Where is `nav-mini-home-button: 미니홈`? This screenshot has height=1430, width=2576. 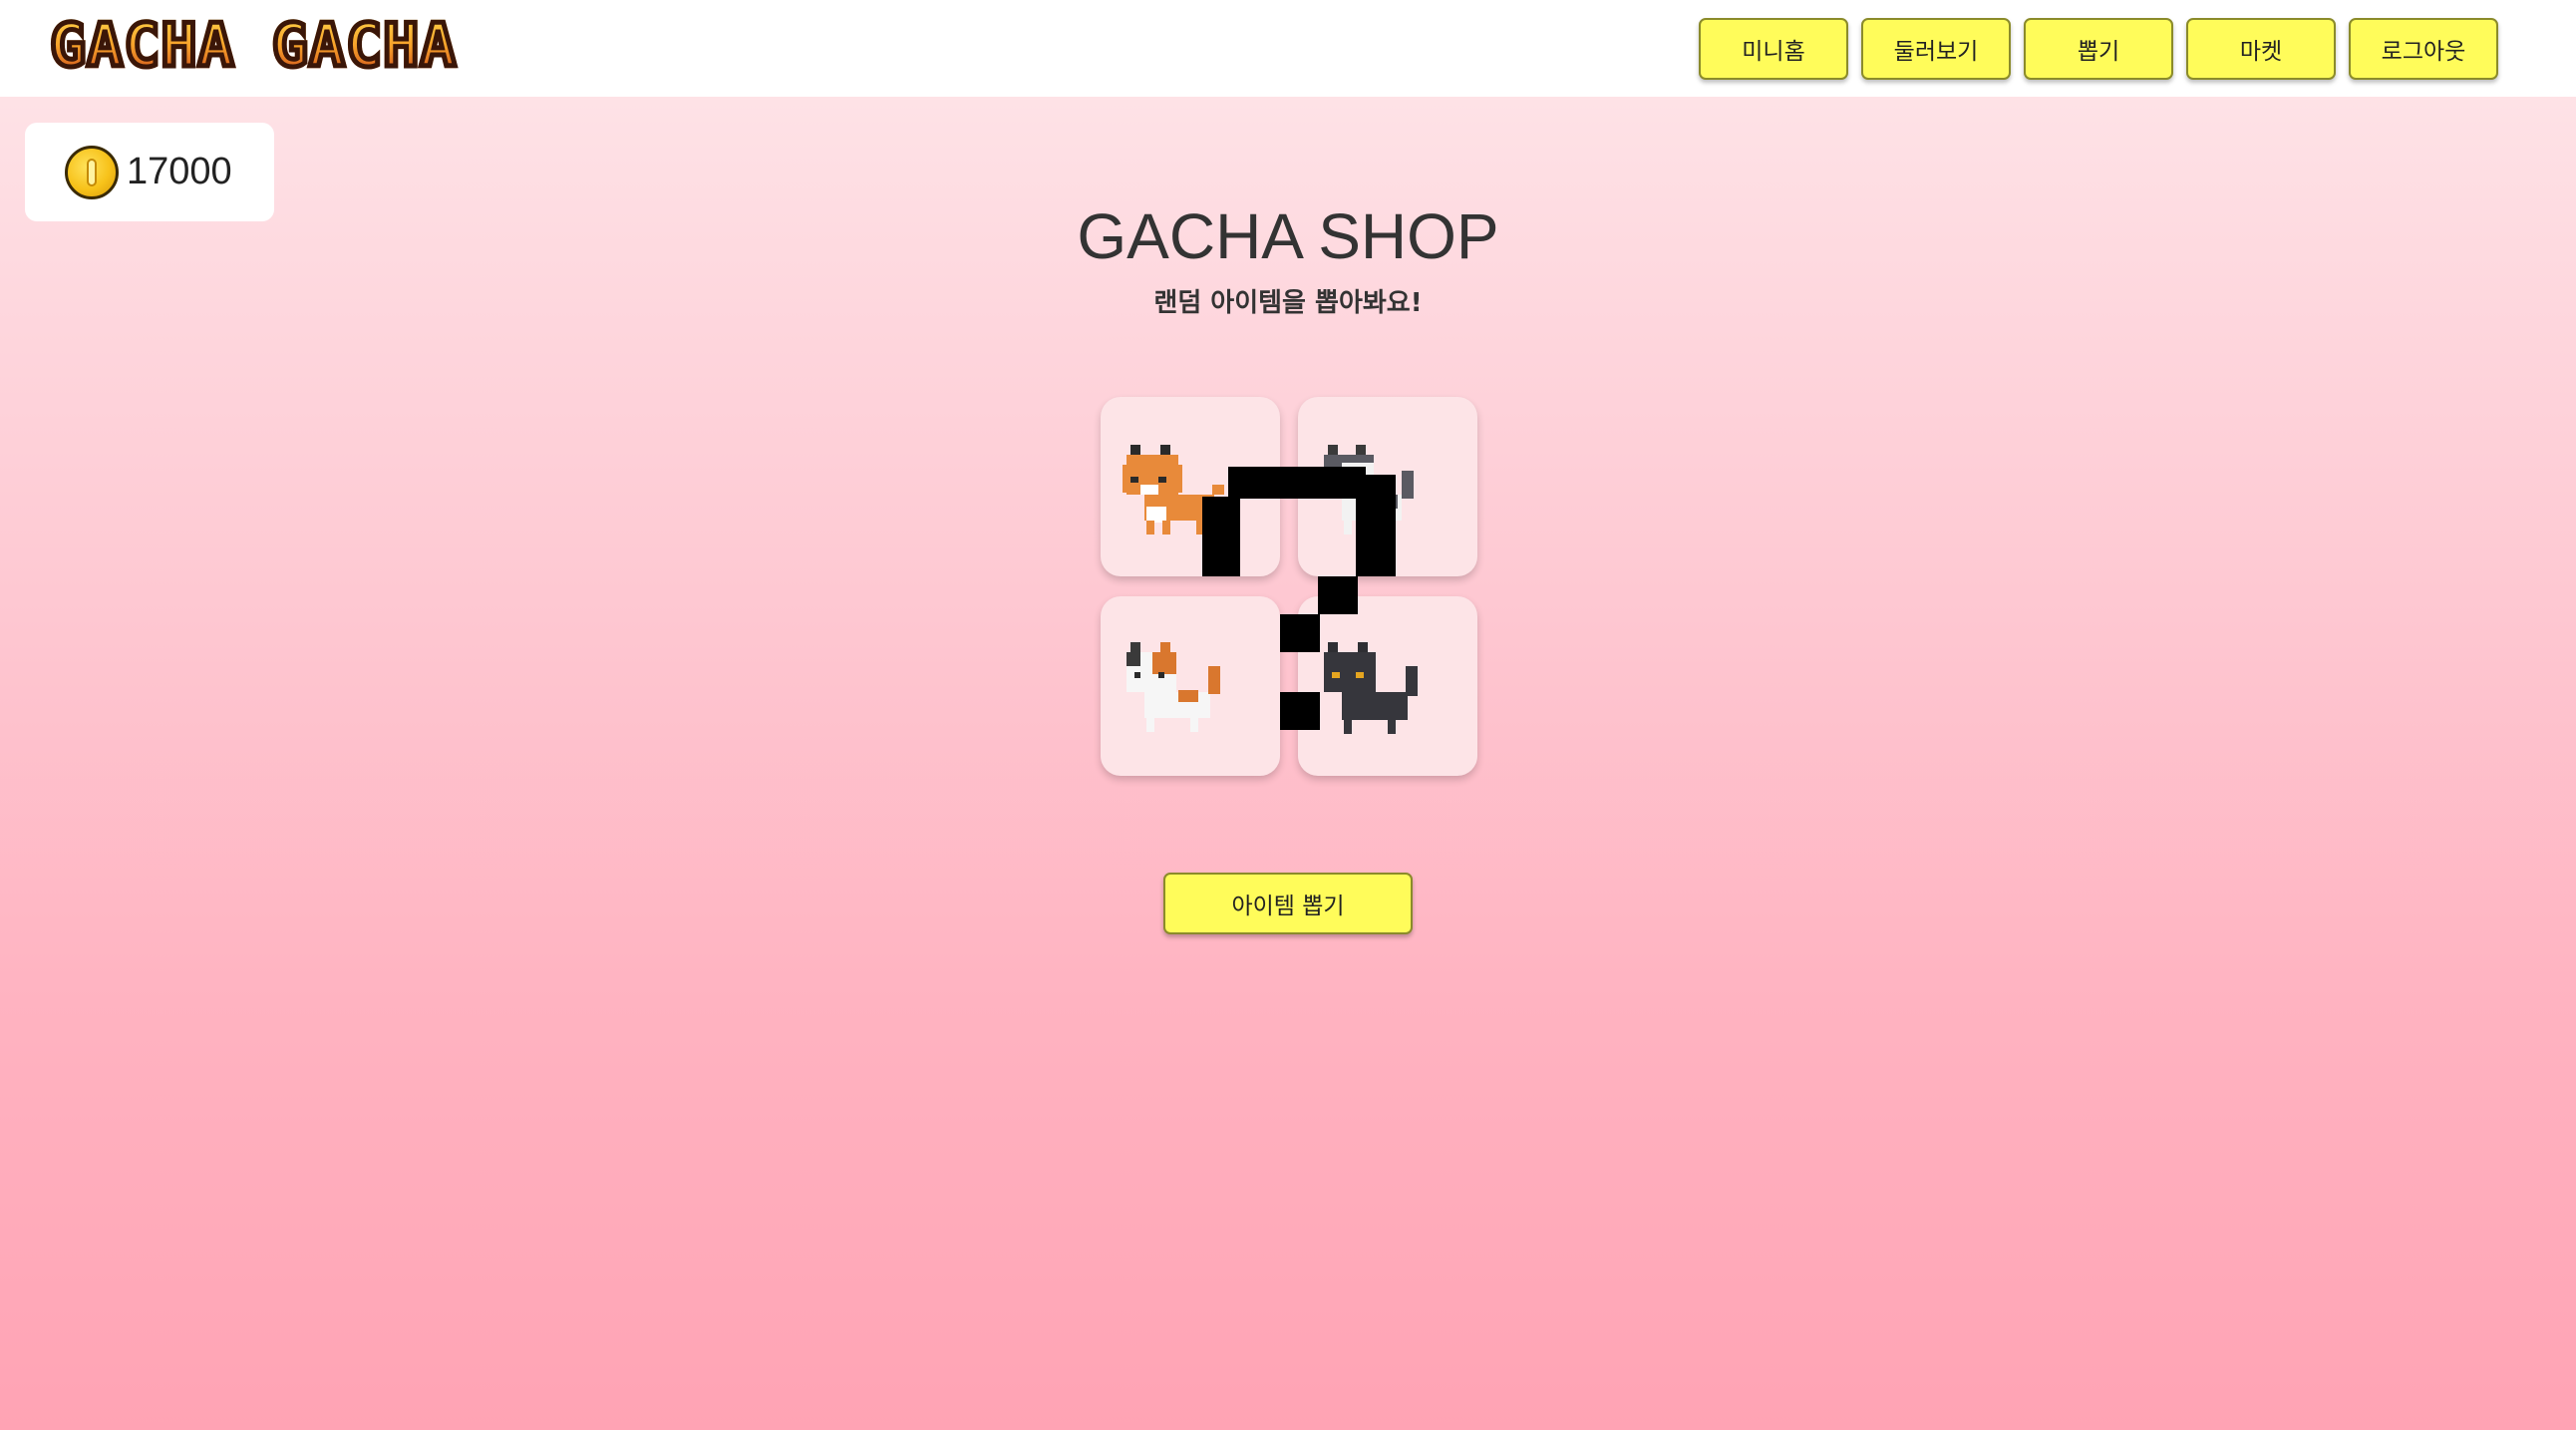 nav-mini-home-button: 미니홈 is located at coordinates (1773, 49).